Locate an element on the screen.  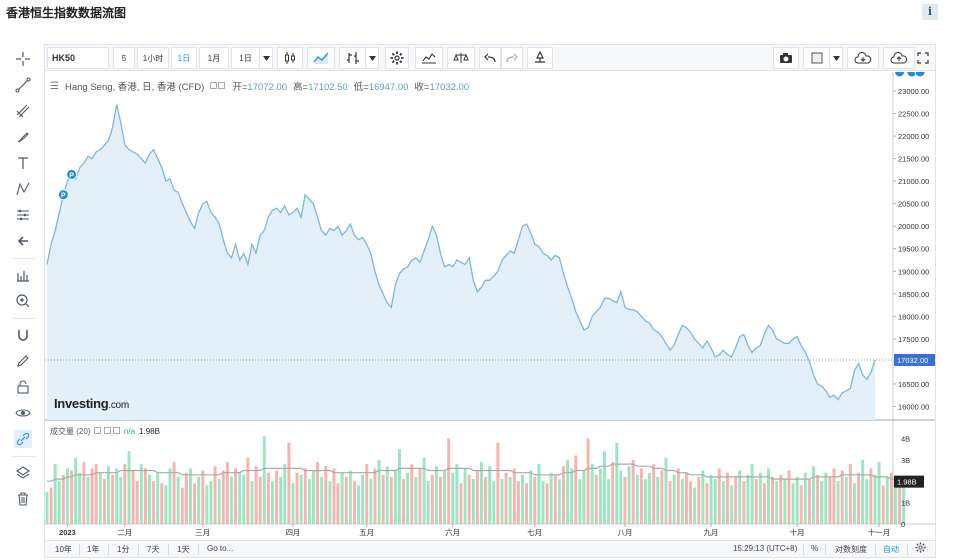
interval-5-button: 5 is located at coordinates (124, 58).